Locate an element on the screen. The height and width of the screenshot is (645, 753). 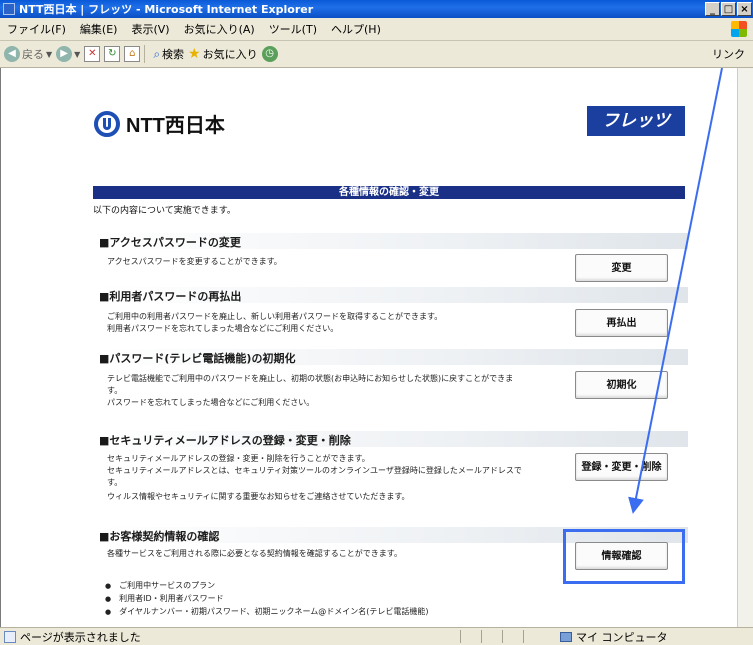
back-button: ◀ 戻る ▼ is located at coordinates (28, 54).